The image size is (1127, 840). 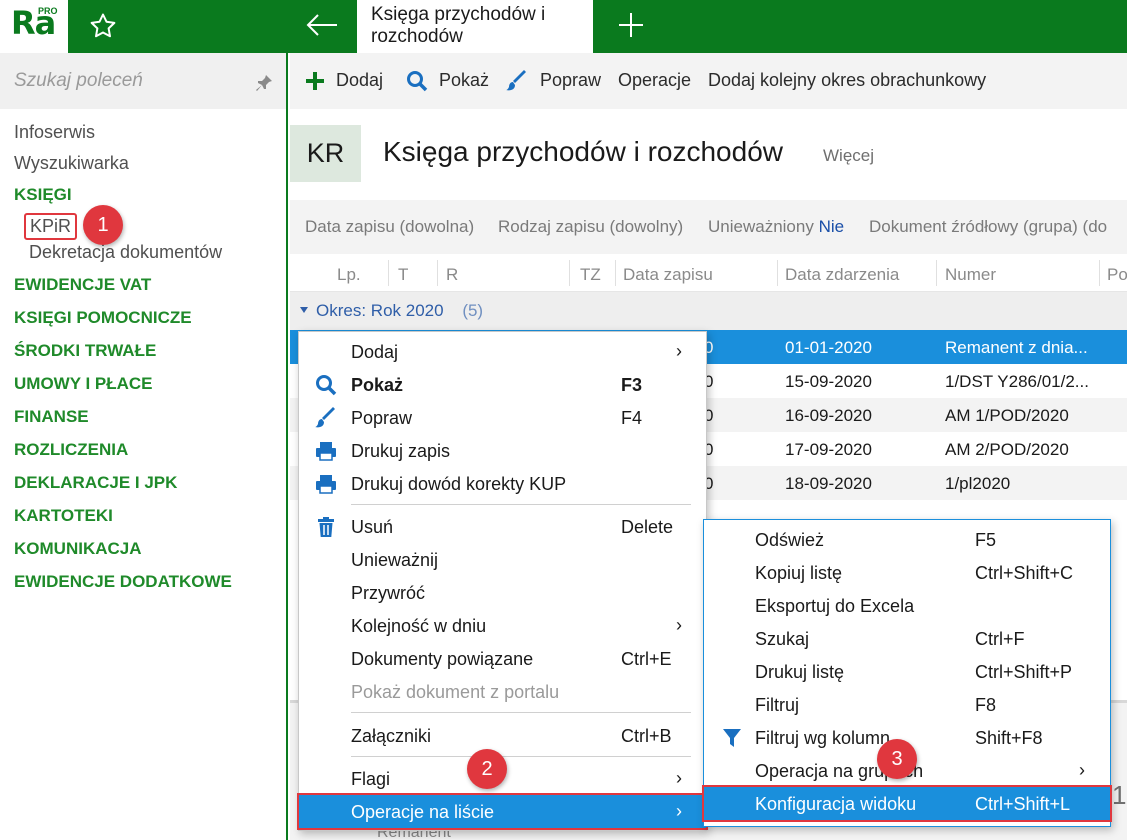 What do you see at coordinates (382, 418) in the screenshot?
I see `menu-item-label: Popraw` at bounding box center [382, 418].